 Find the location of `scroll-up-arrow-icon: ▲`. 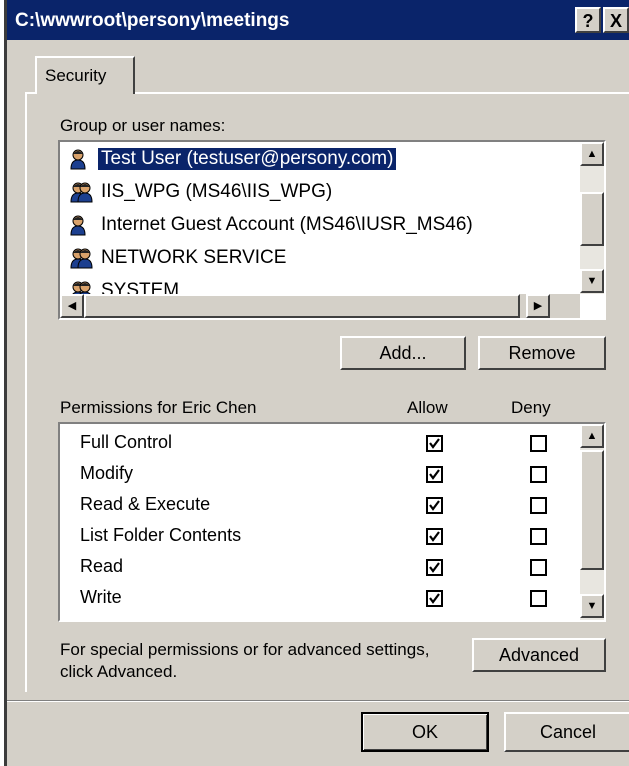

scroll-up-arrow-icon: ▲ is located at coordinates (592, 154).